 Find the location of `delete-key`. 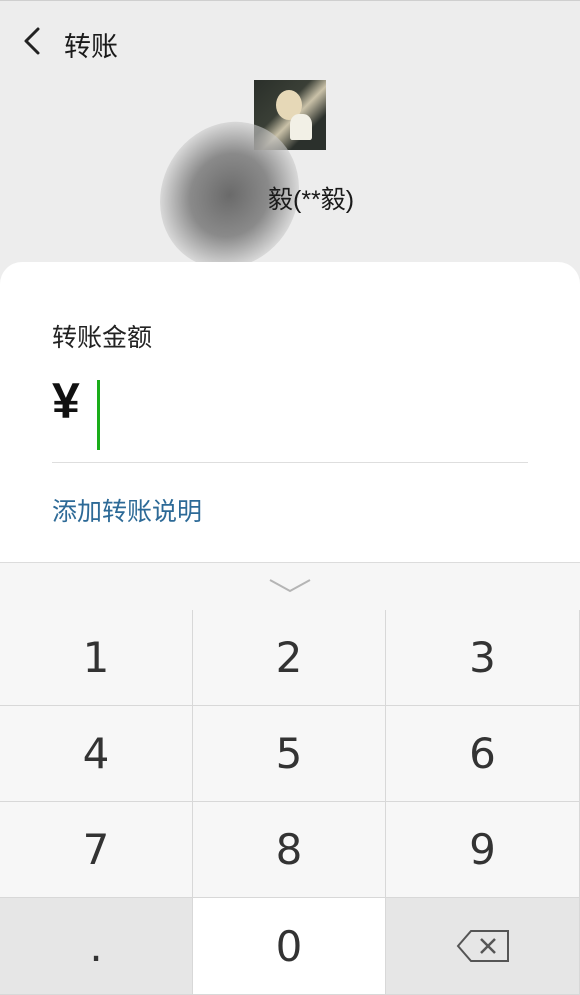

delete-key is located at coordinates (483, 946).